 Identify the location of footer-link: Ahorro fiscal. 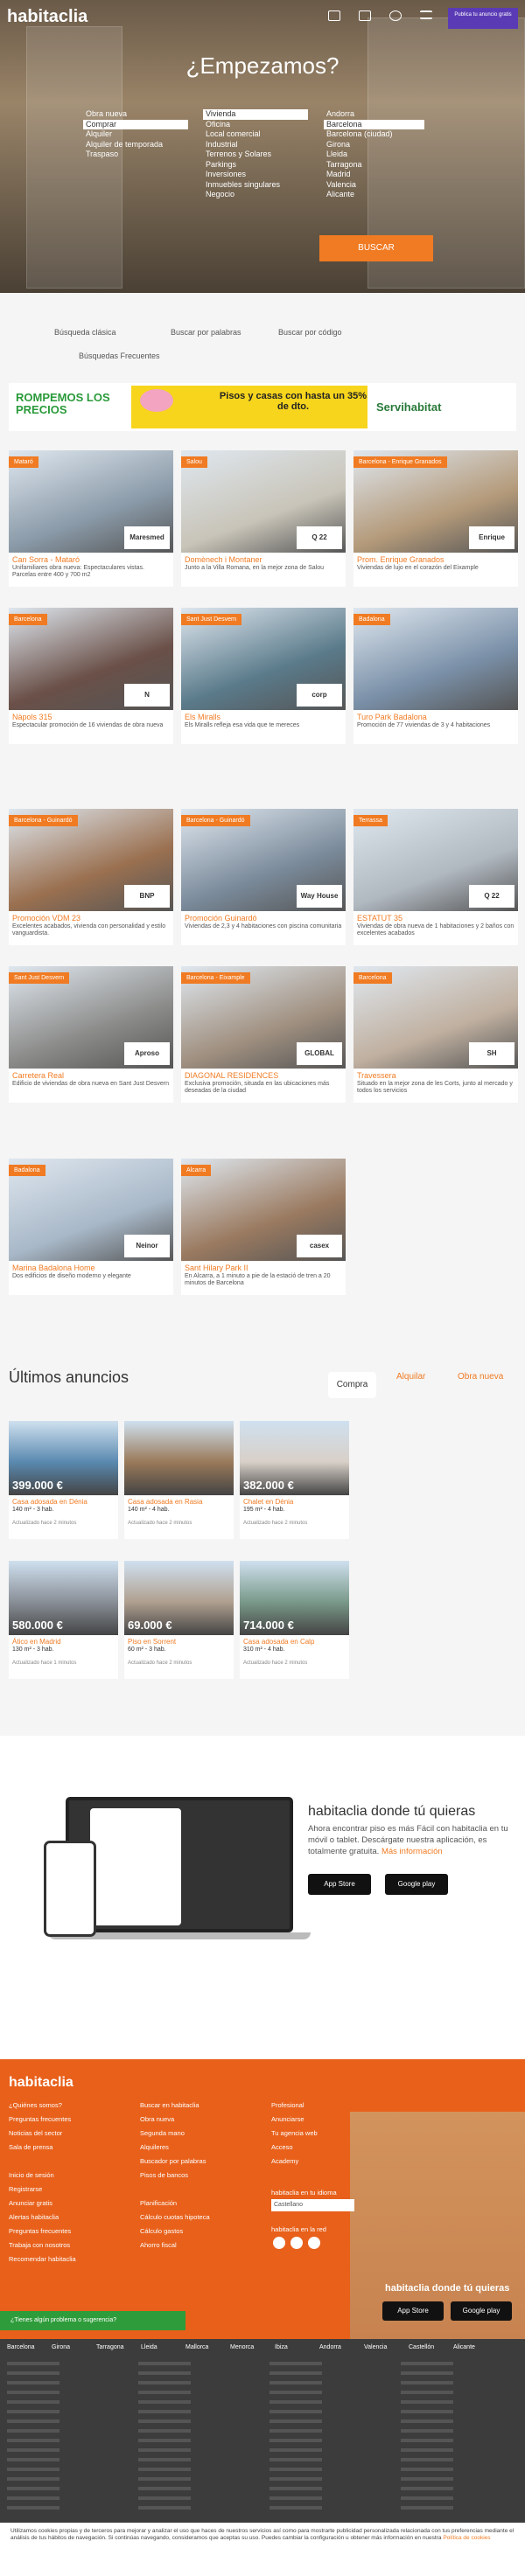
(158, 2245).